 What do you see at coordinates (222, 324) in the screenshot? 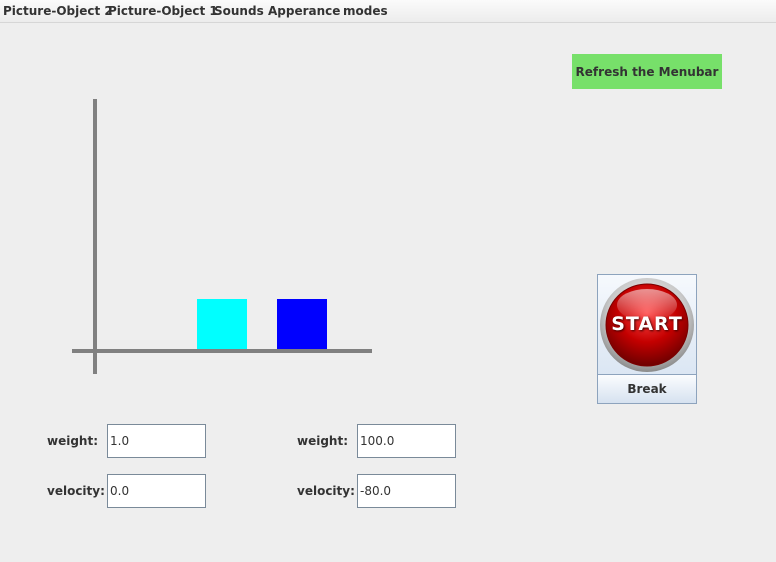
I see `object-1-block` at bounding box center [222, 324].